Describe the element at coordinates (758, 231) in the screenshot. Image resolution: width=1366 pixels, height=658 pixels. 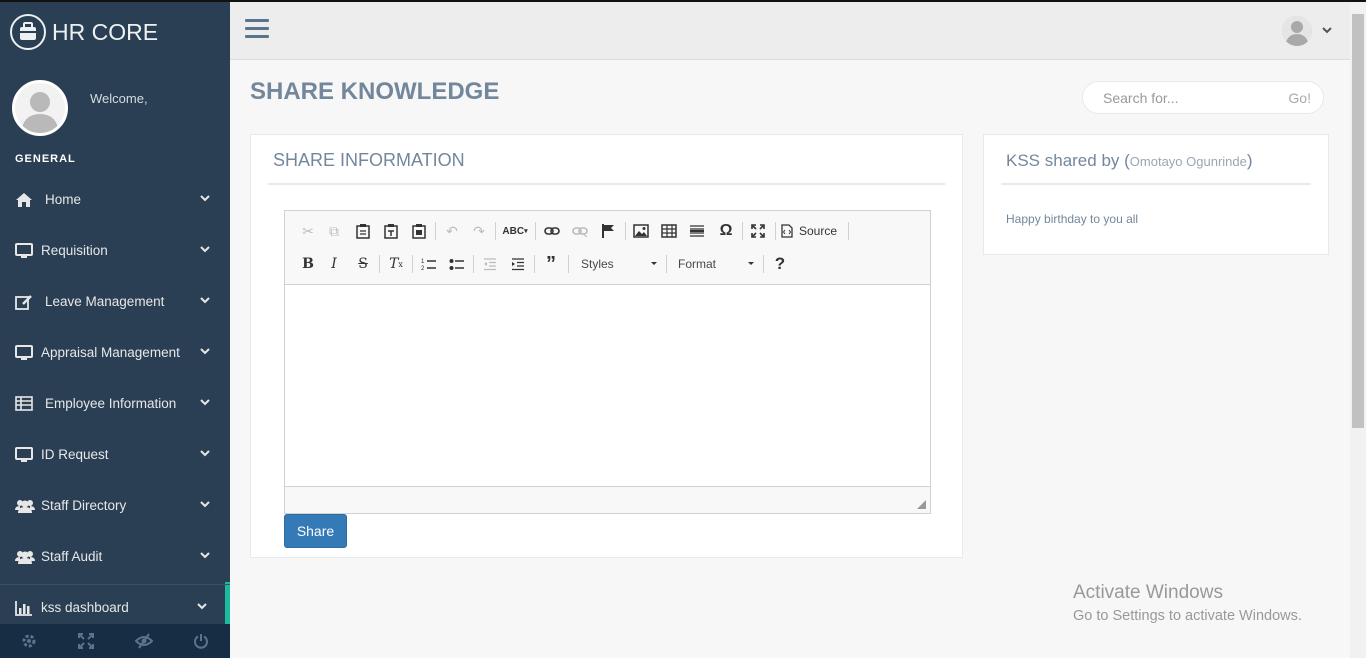
I see `maximize-icon` at that location.